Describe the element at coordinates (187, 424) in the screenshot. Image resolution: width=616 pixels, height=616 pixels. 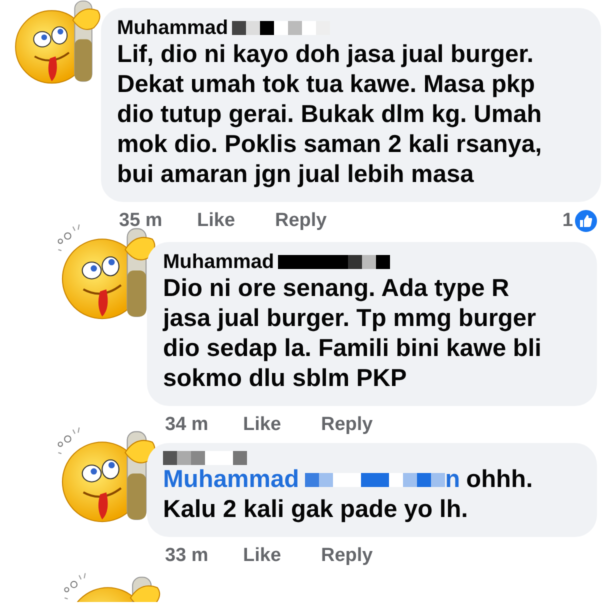
I see `comment-time: 34 m` at that location.